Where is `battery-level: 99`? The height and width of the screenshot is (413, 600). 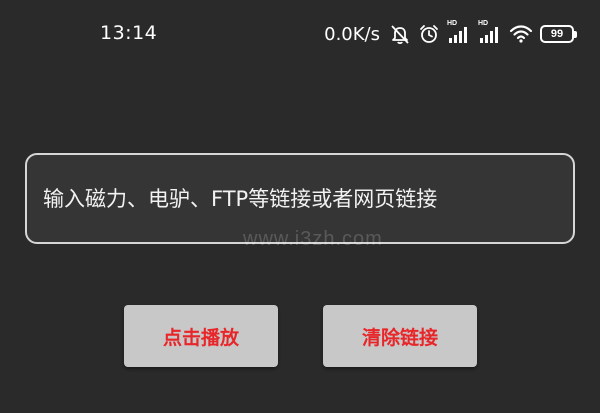
battery-level: 99 is located at coordinates (557, 34).